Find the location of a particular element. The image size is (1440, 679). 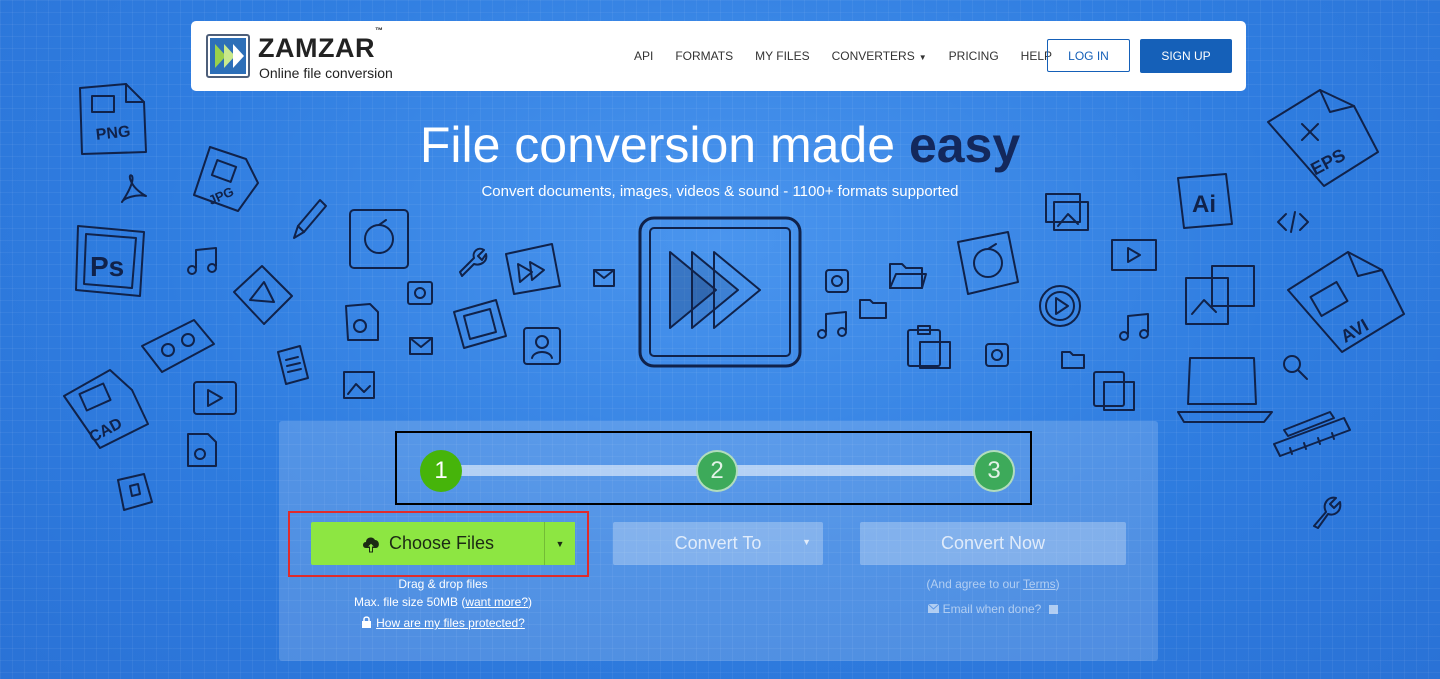

max-file-size-text: Max. file size 50MB (want more?) is located at coordinates (443, 602).